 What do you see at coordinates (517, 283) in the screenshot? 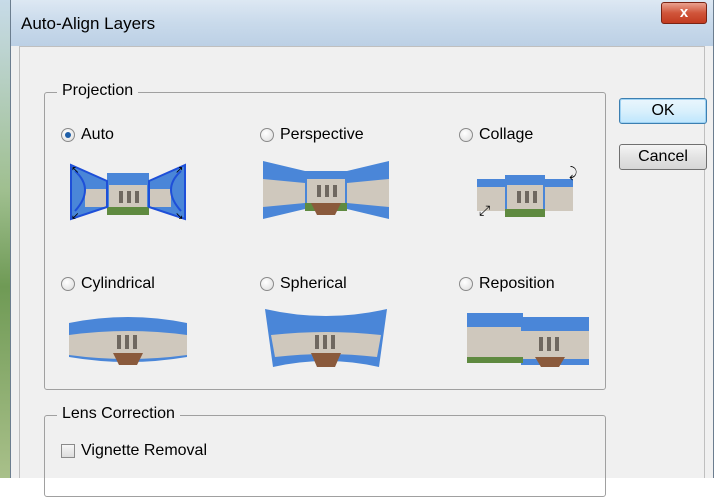
I see `radio-reposition-label: Reposition` at bounding box center [517, 283].